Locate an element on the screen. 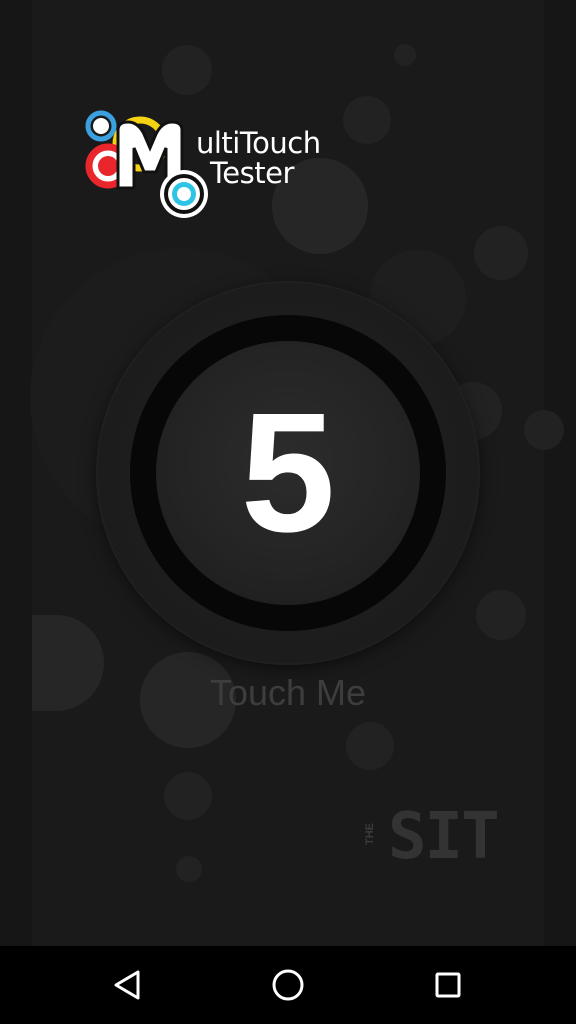 The width and height of the screenshot is (576, 1024). system-navbar is located at coordinates (288, 985).